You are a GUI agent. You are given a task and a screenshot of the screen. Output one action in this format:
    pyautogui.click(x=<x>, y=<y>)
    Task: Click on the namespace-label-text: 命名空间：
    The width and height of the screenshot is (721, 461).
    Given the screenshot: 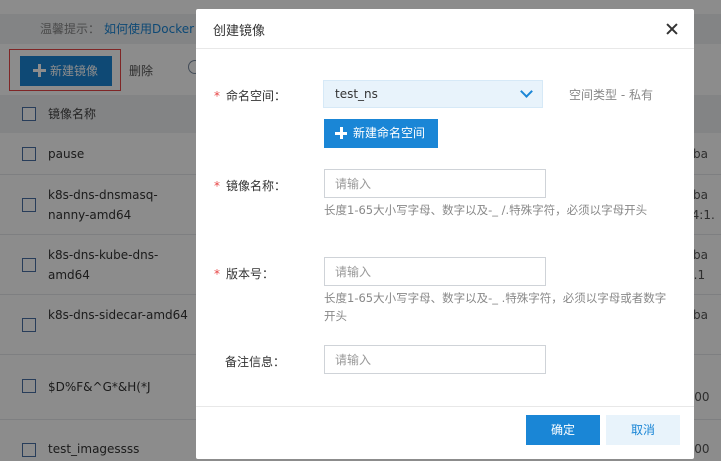 What is the action you would take?
    pyautogui.click(x=256, y=96)
    